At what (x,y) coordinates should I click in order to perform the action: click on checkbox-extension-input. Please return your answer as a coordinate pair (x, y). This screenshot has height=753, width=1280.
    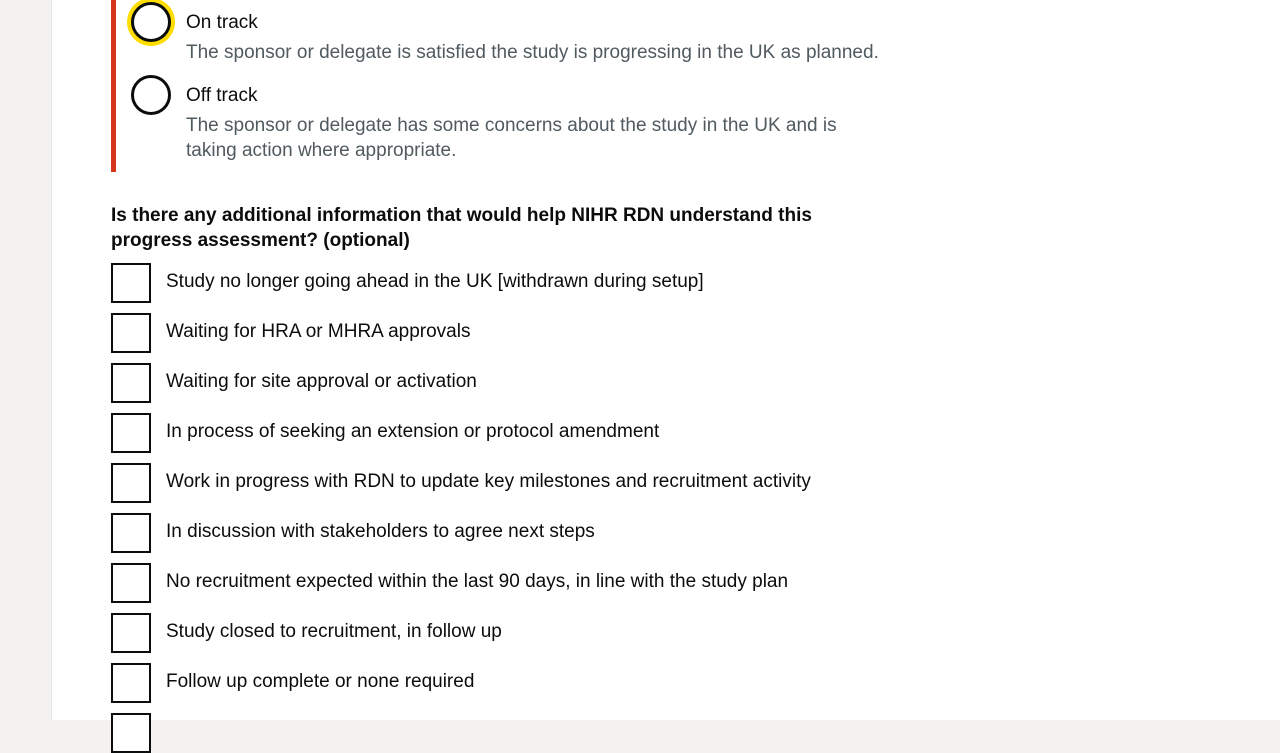
    Looking at the image, I should click on (131, 433).